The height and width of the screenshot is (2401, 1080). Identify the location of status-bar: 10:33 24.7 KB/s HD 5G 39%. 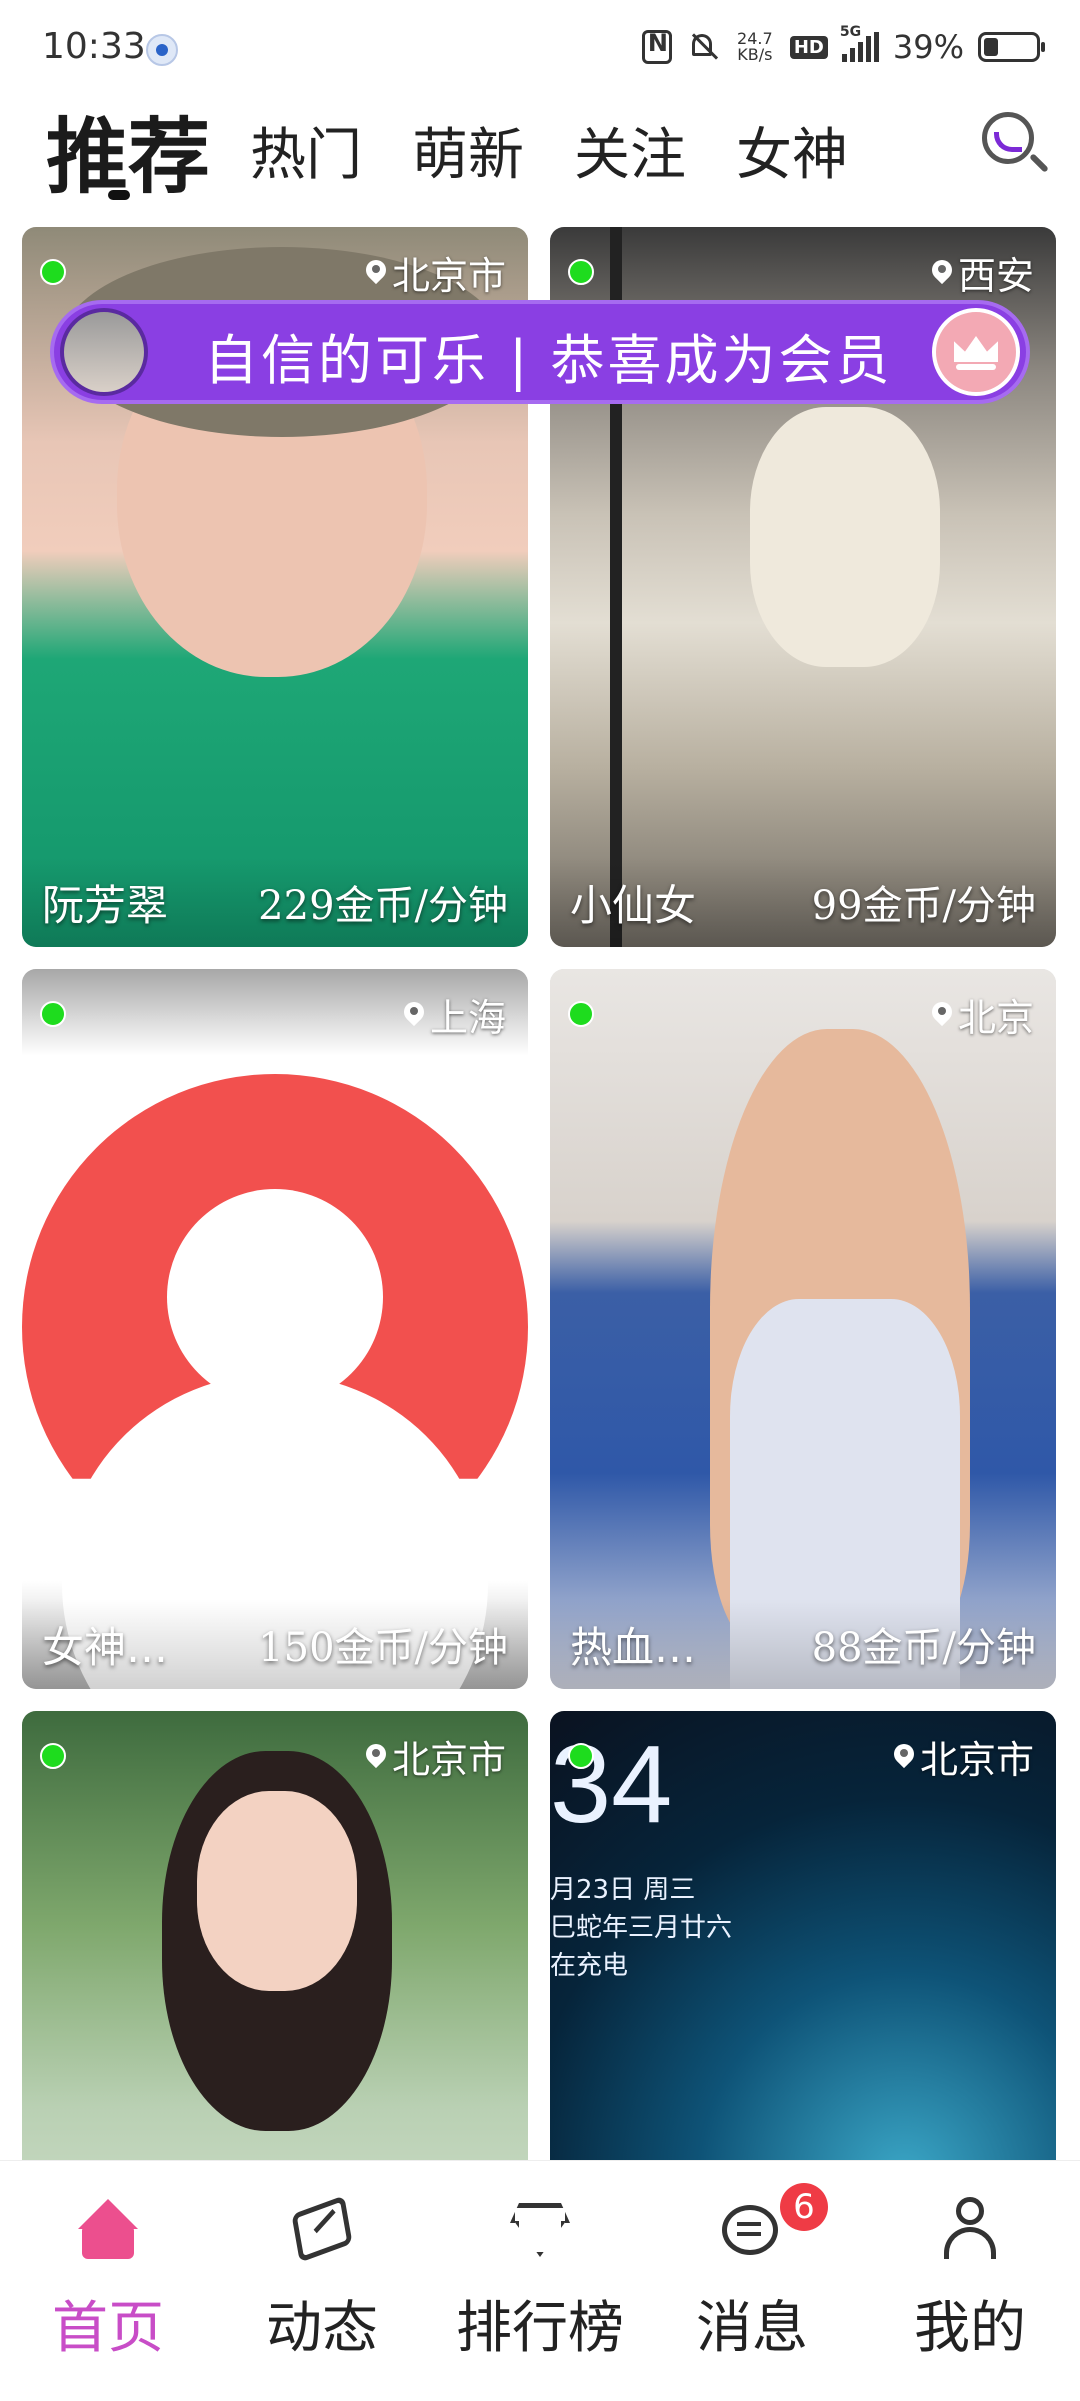
(540, 45).